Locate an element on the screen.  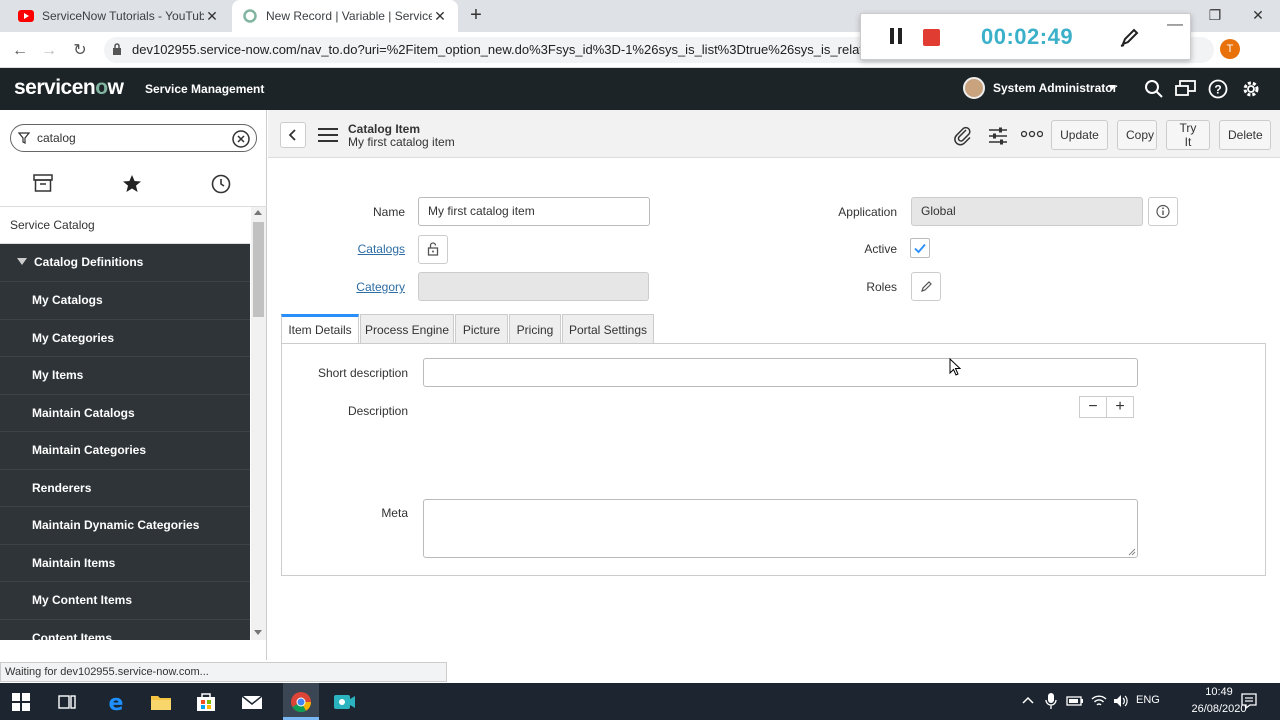
back-arrow-icon: ← is located at coordinates (20, 51).